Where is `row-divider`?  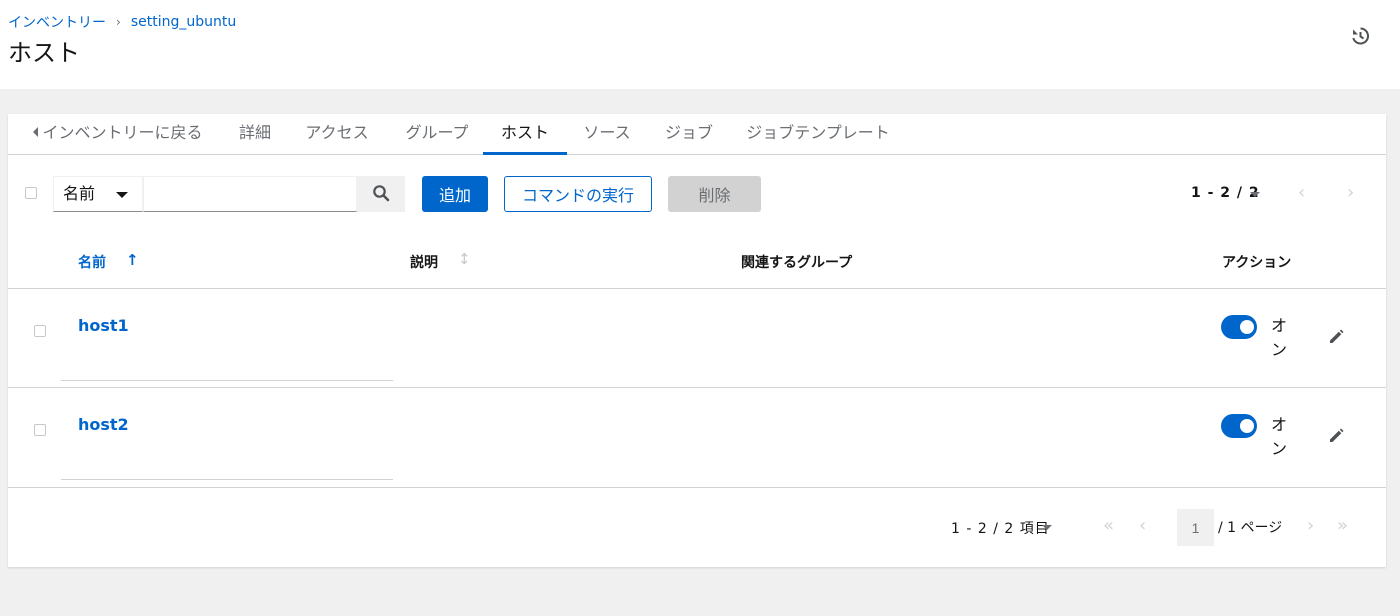
row-divider is located at coordinates (697, 387).